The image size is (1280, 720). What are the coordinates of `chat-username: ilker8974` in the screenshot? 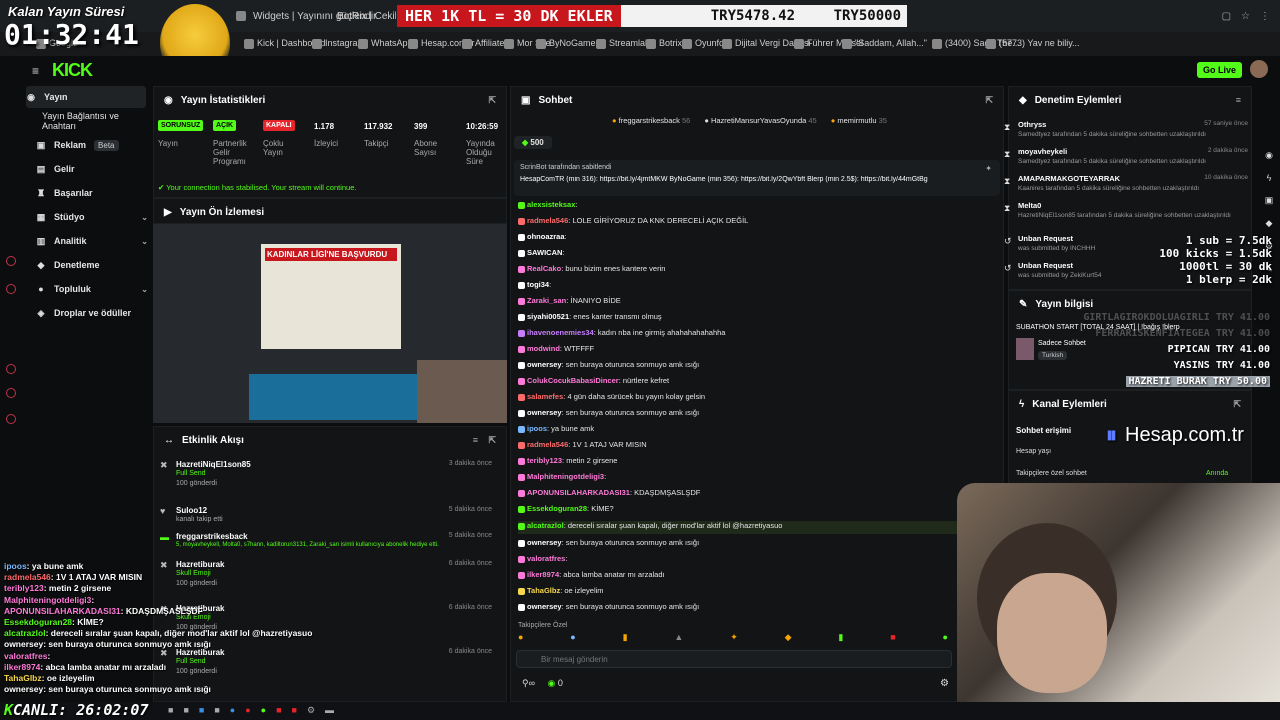 It's located at (543, 574).